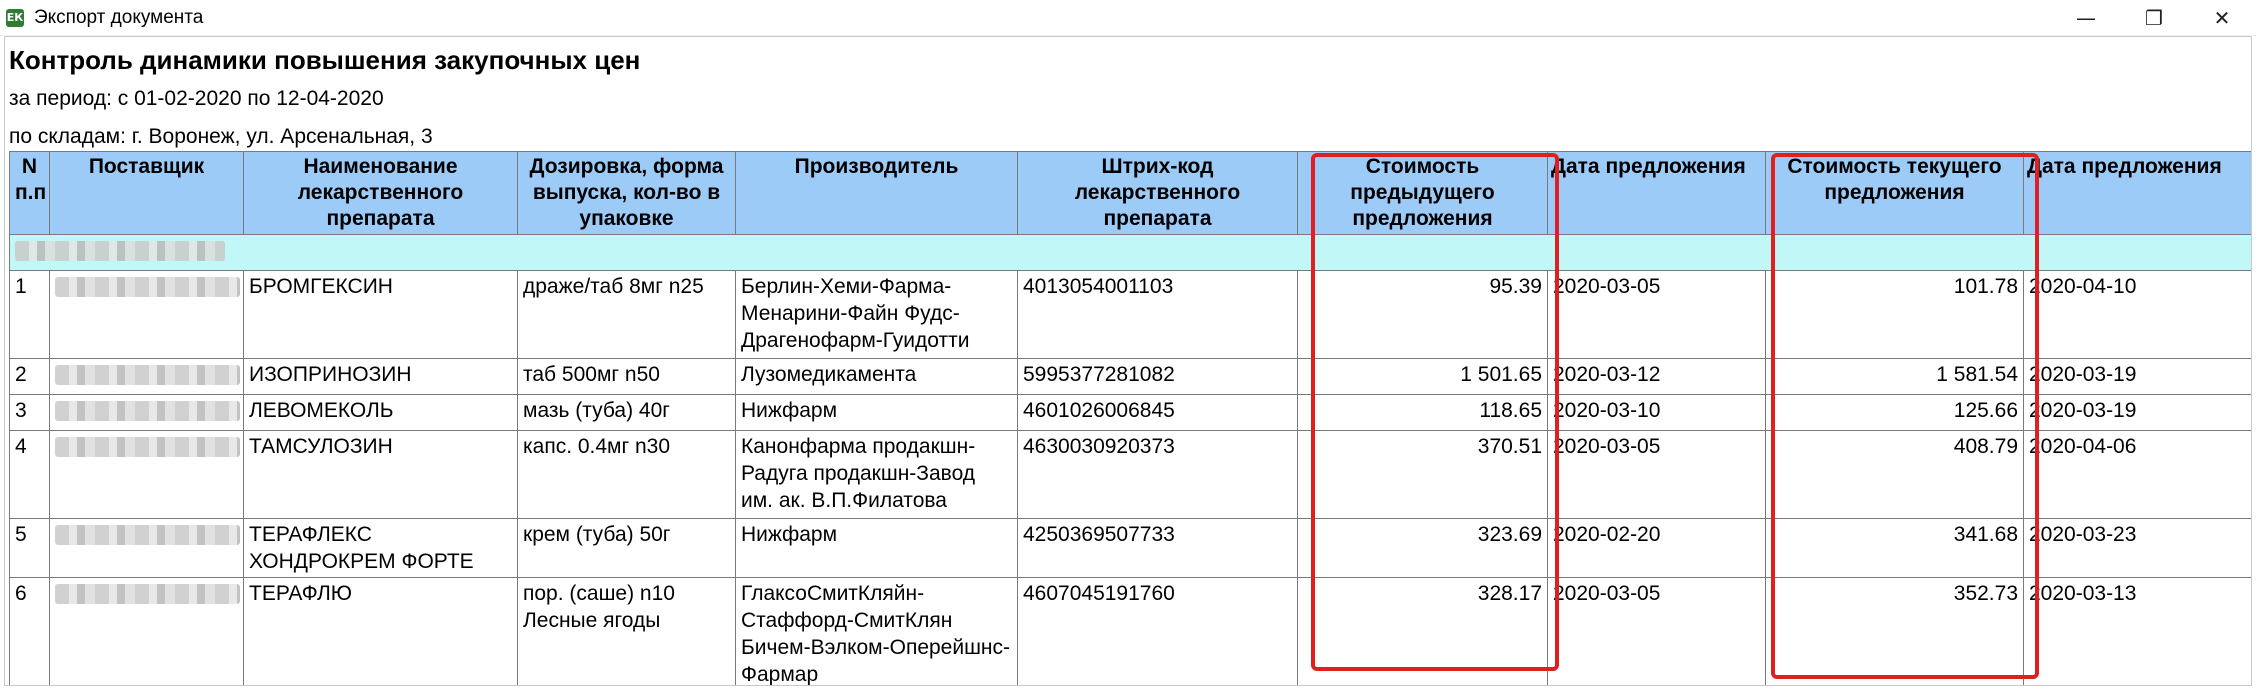  I want to click on title-bar: ЕК Экспорт документа — ❐ ✕, so click(1128, 18).